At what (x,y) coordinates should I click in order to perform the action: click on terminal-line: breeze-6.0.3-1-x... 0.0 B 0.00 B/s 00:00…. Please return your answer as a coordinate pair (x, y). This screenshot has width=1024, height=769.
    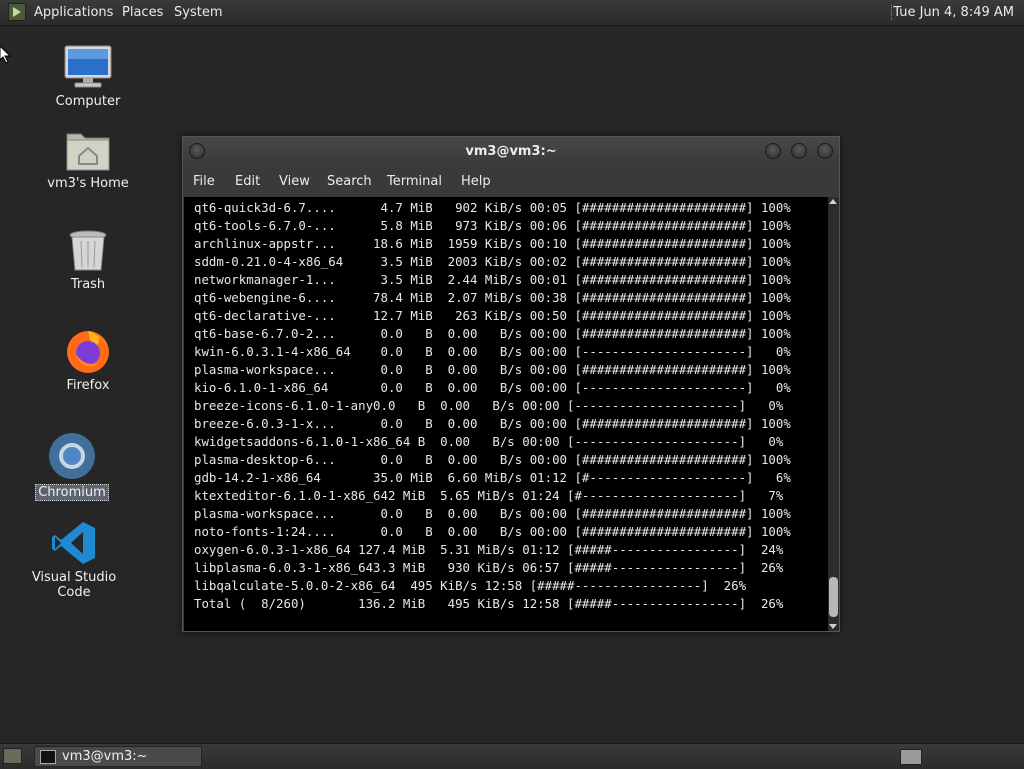
    Looking at the image, I should click on (492, 423).